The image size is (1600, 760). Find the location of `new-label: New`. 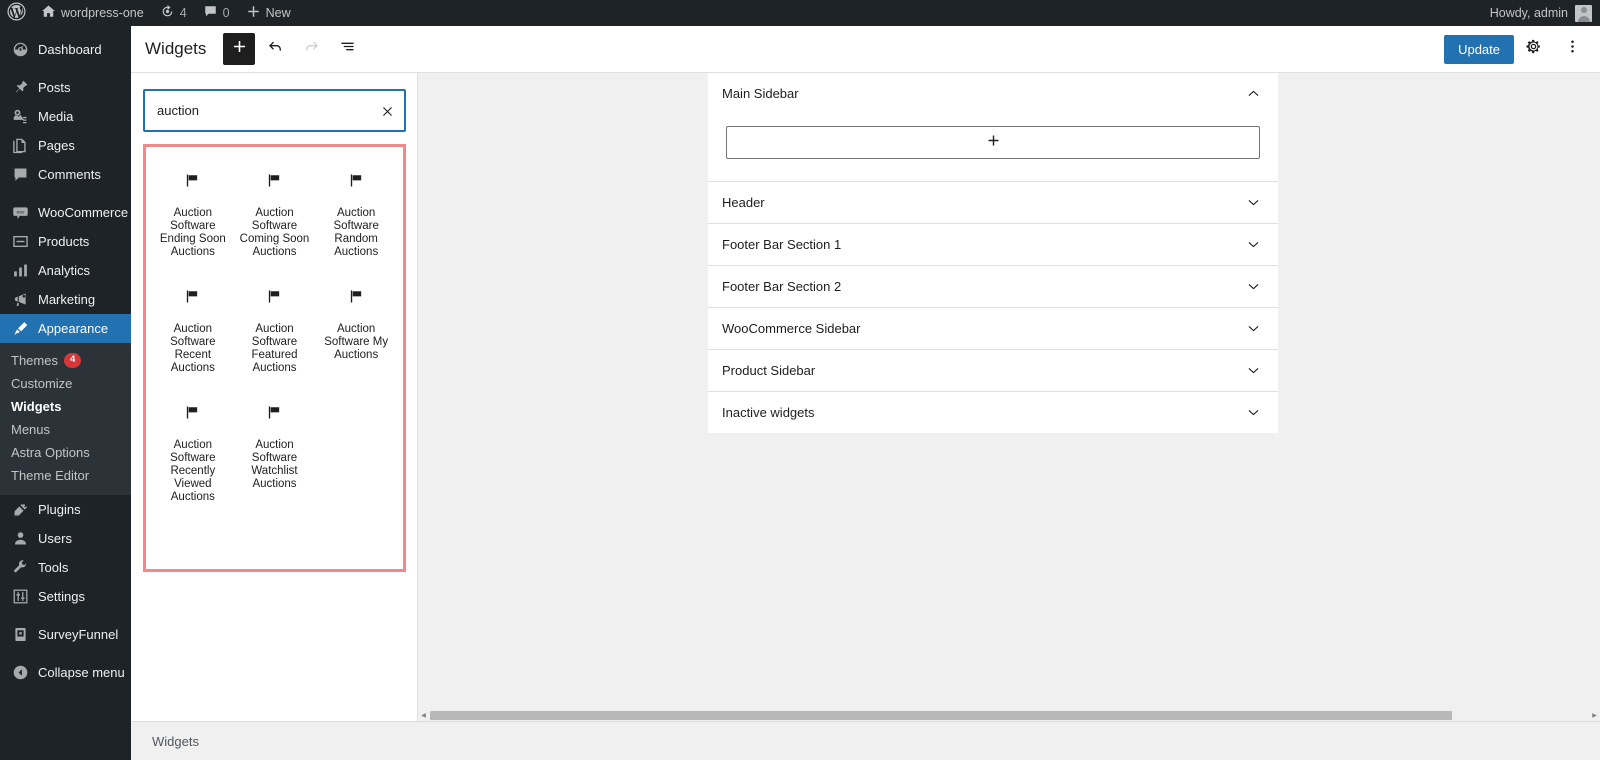

new-label: New is located at coordinates (278, 13).